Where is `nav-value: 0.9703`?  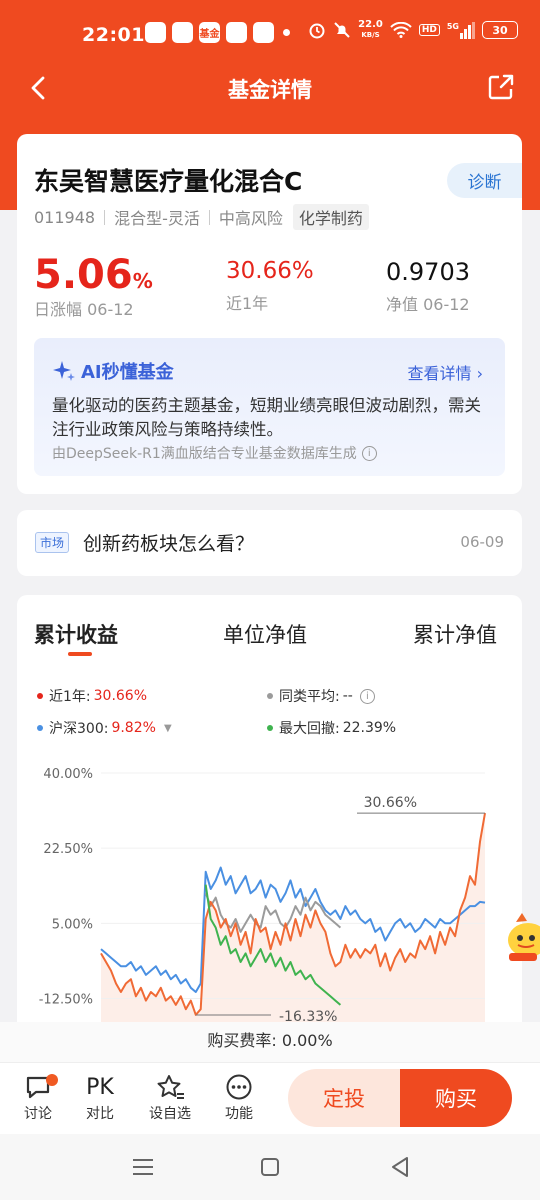
nav-value: 0.9703 is located at coordinates (428, 272).